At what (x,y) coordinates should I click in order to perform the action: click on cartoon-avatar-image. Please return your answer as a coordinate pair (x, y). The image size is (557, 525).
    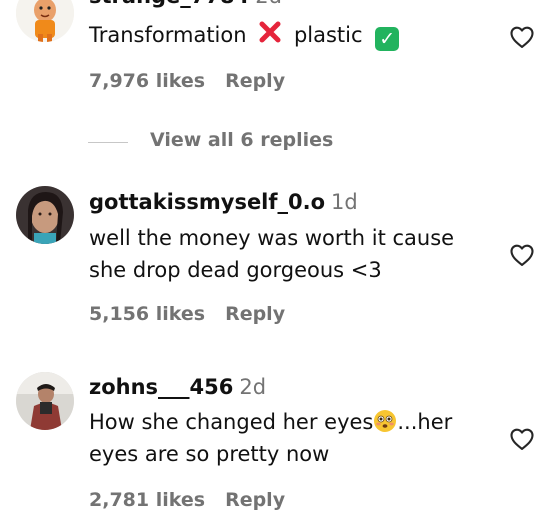
    Looking at the image, I should click on (45, 21).